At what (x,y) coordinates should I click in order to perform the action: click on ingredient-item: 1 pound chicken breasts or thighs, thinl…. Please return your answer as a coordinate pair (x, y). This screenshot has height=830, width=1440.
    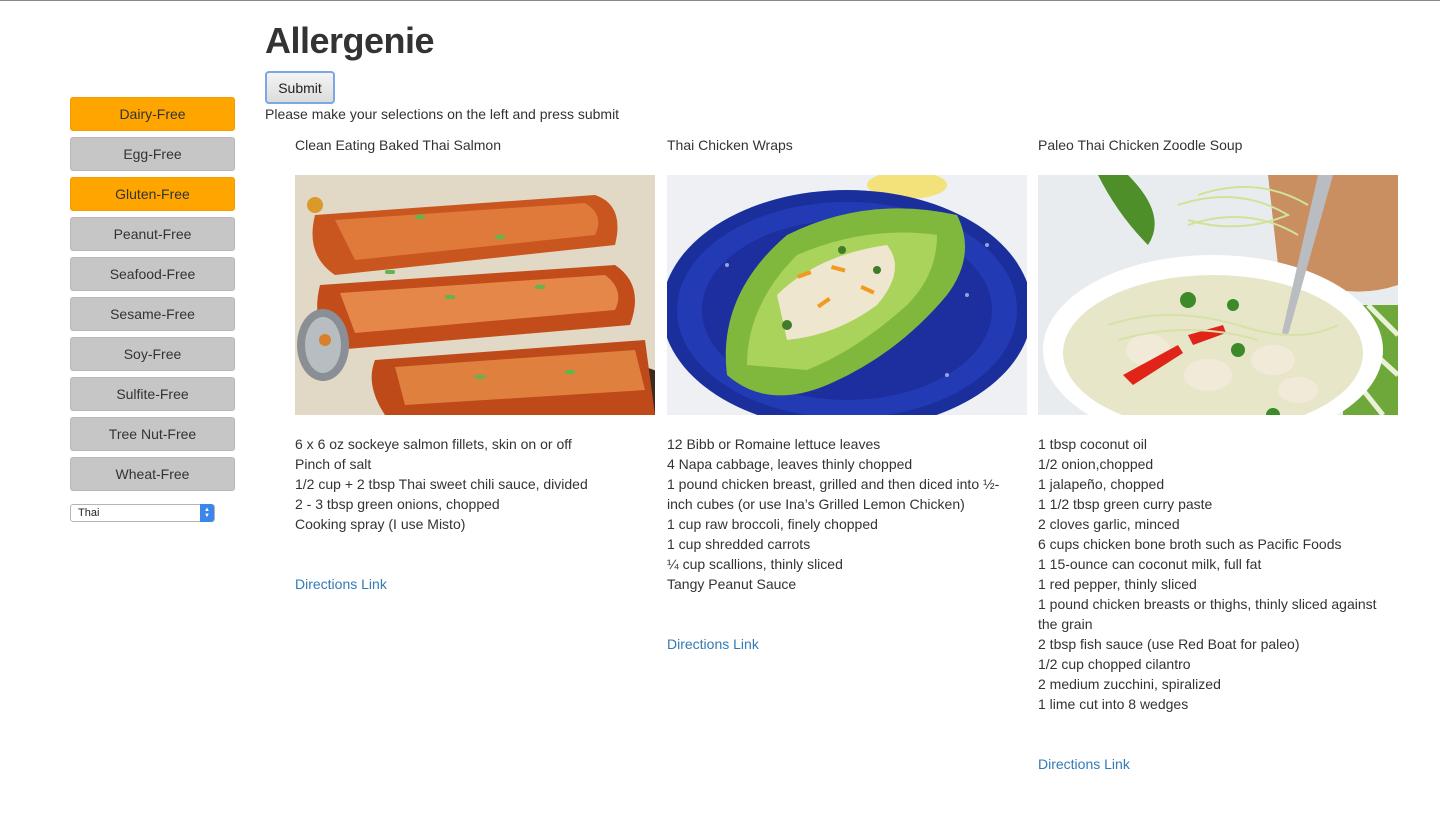
    Looking at the image, I should click on (1207, 614).